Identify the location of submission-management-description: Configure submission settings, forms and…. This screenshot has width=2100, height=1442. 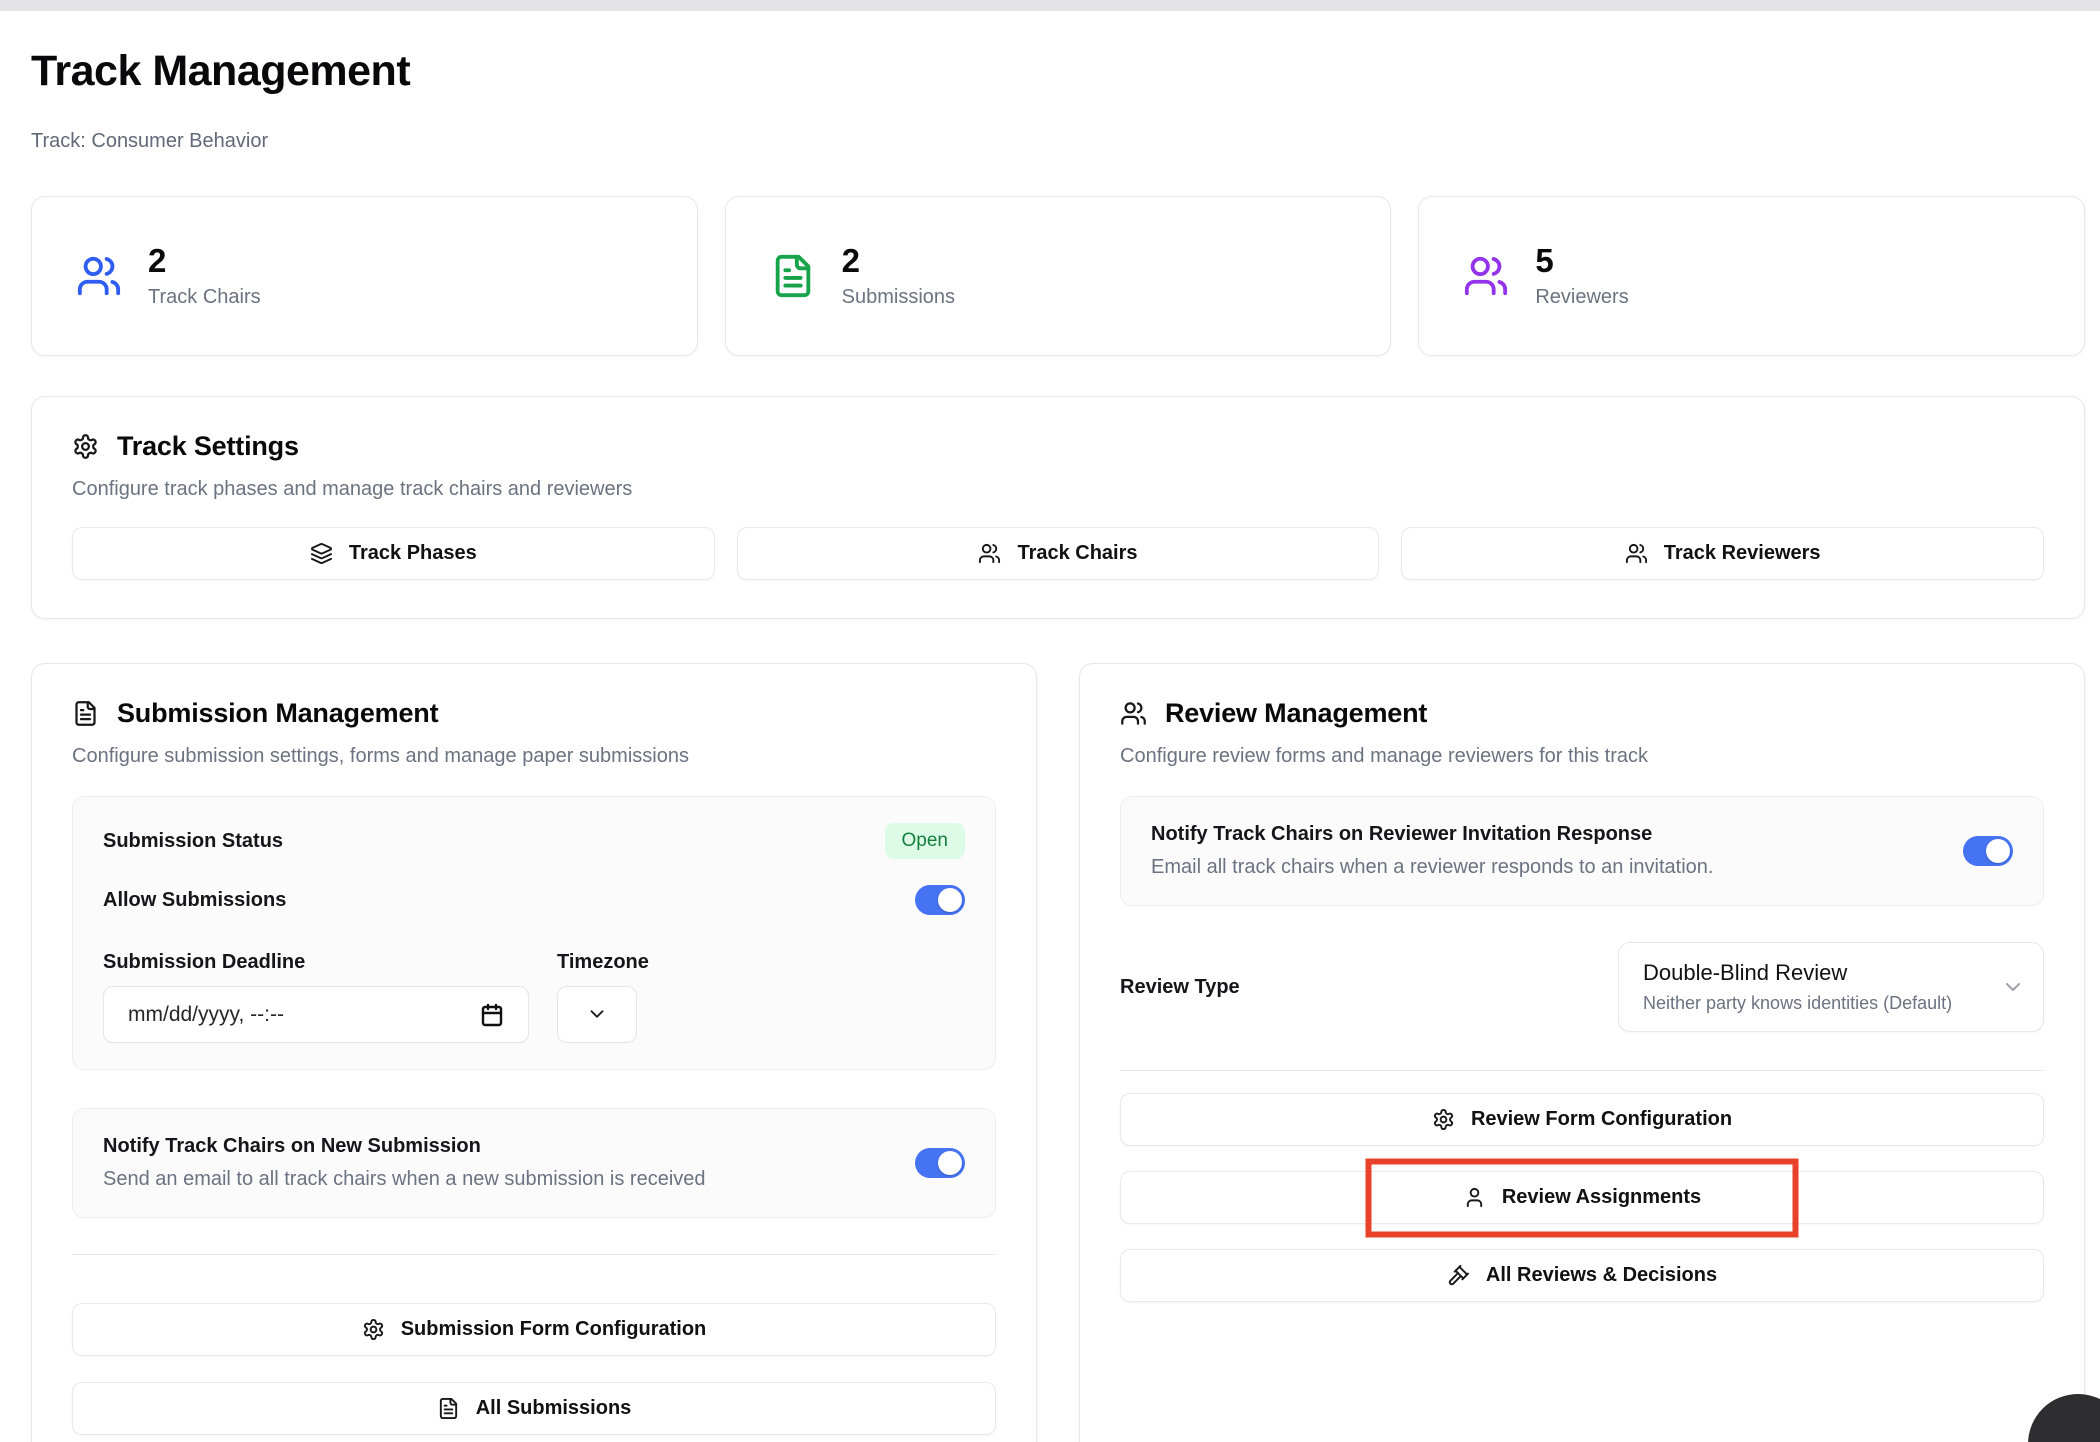
(380, 756).